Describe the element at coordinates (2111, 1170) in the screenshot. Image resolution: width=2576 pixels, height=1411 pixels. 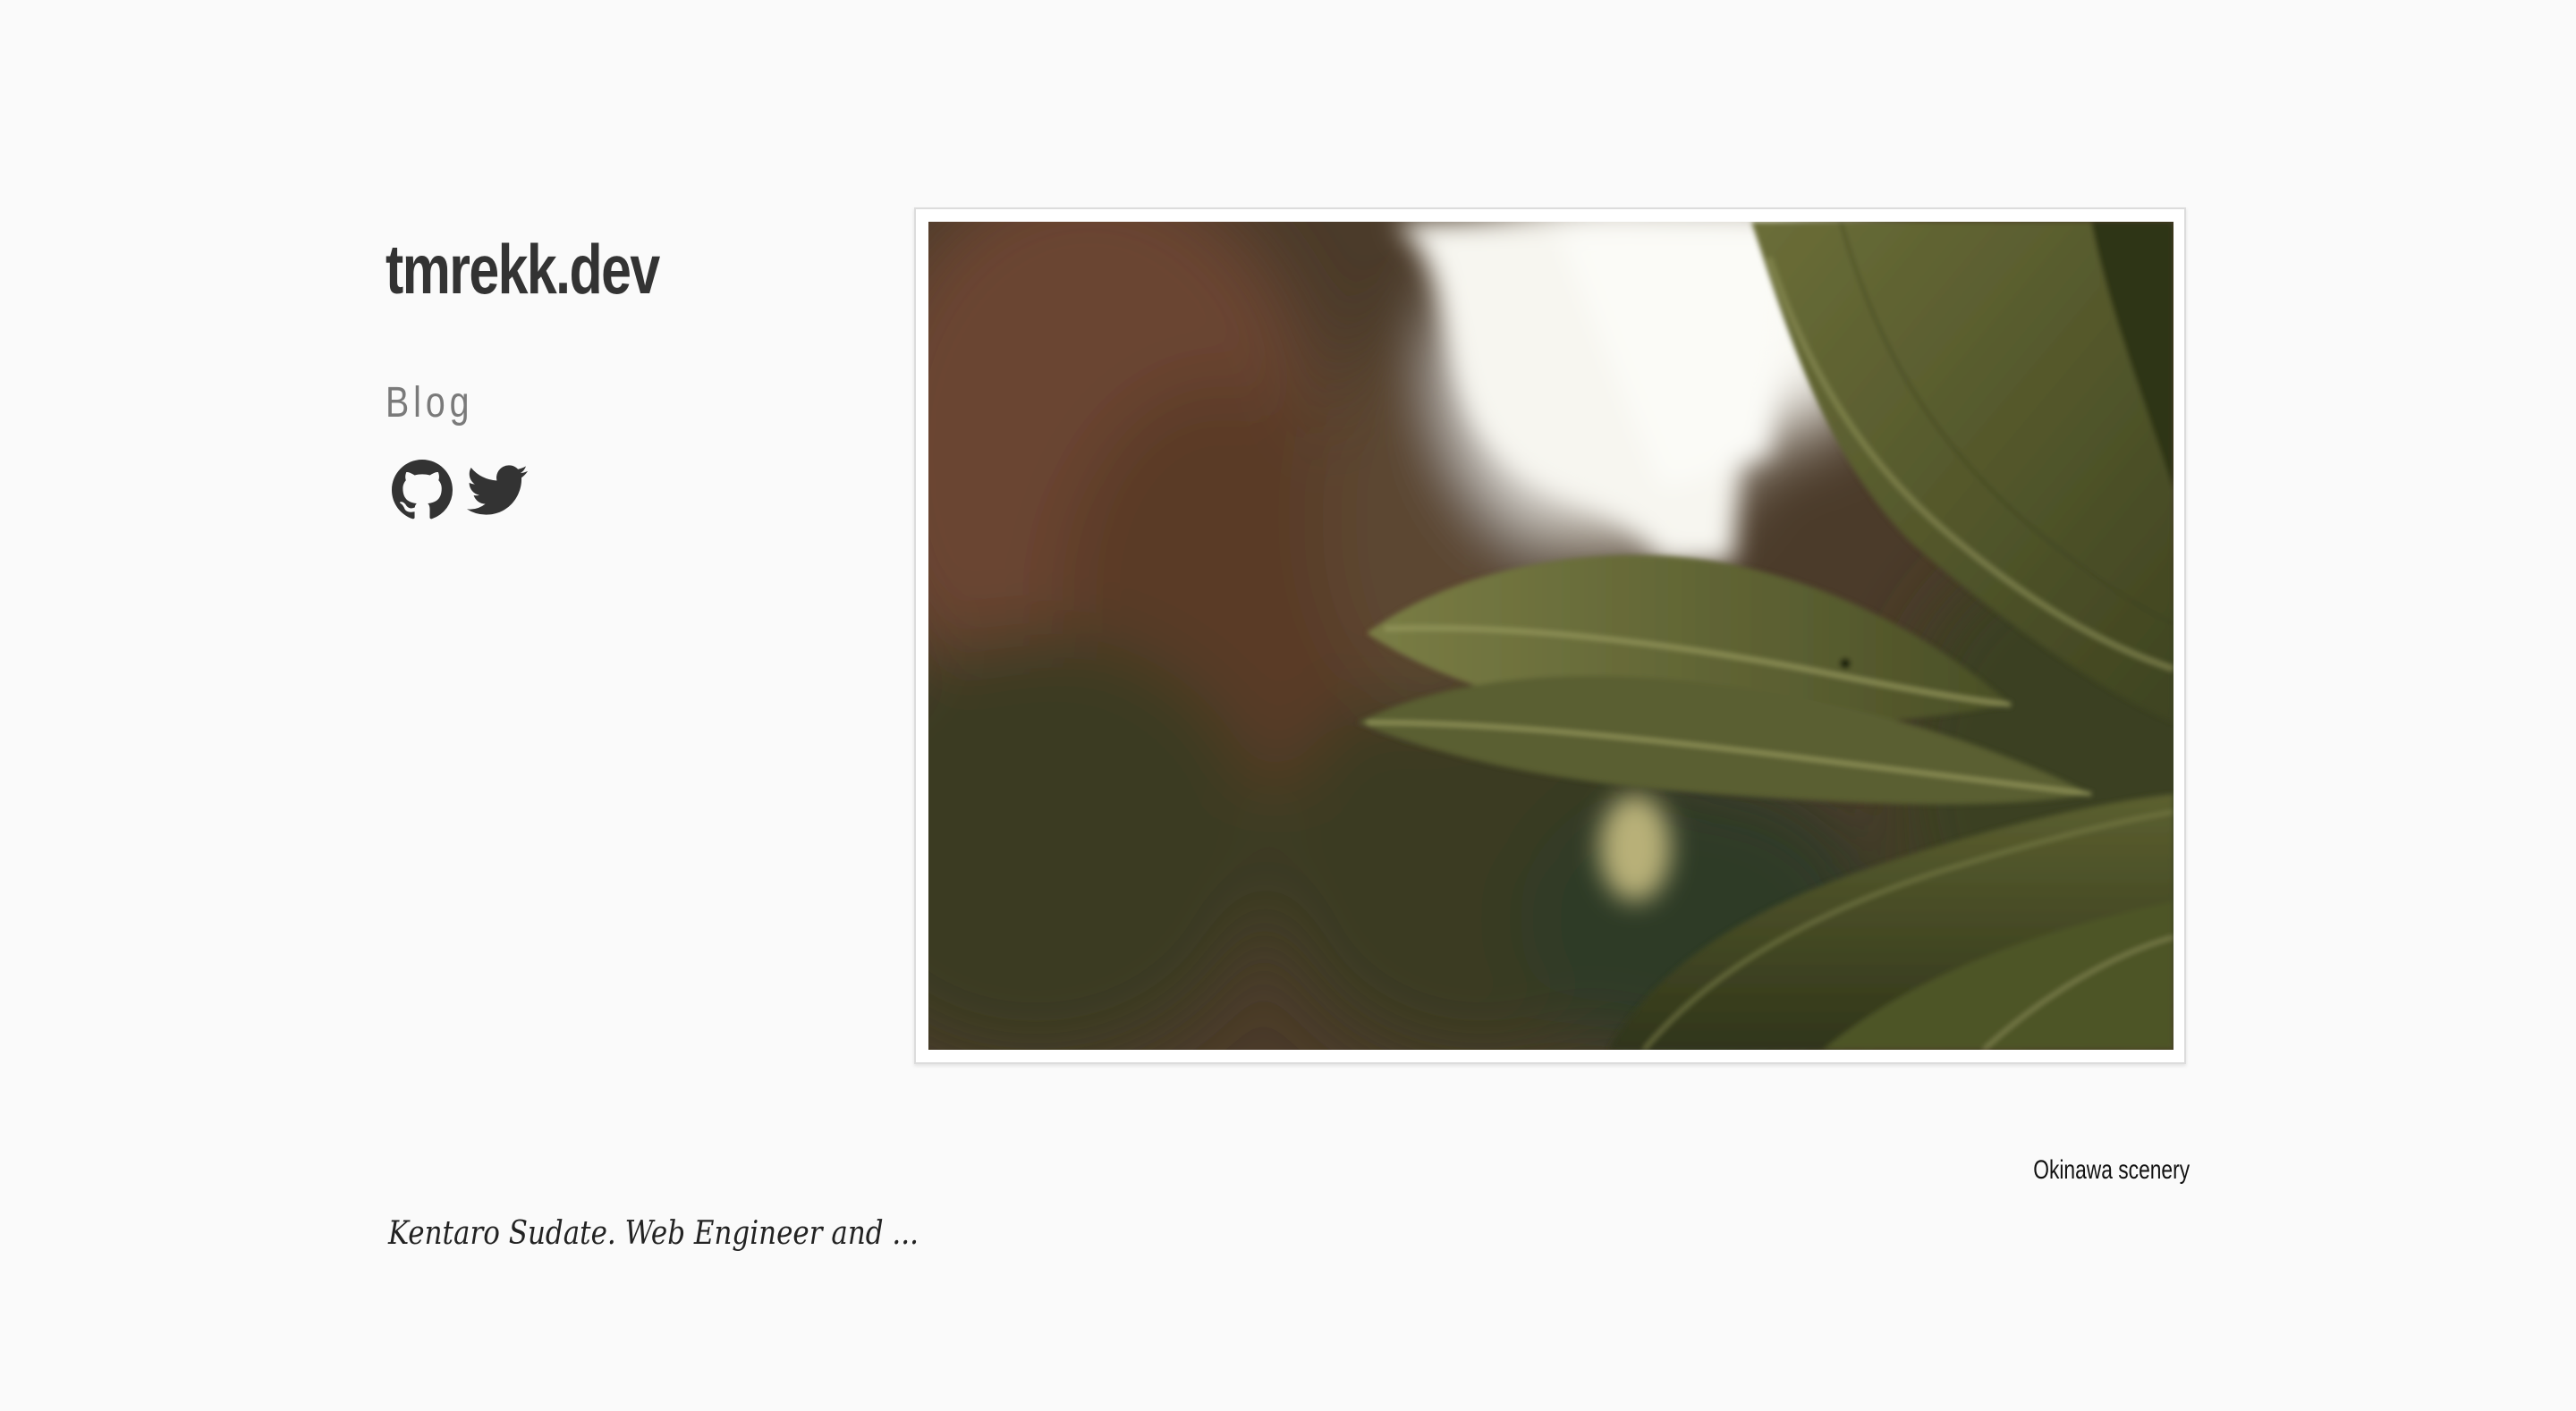
I see `photo-caption: Okinawa scenery` at that location.